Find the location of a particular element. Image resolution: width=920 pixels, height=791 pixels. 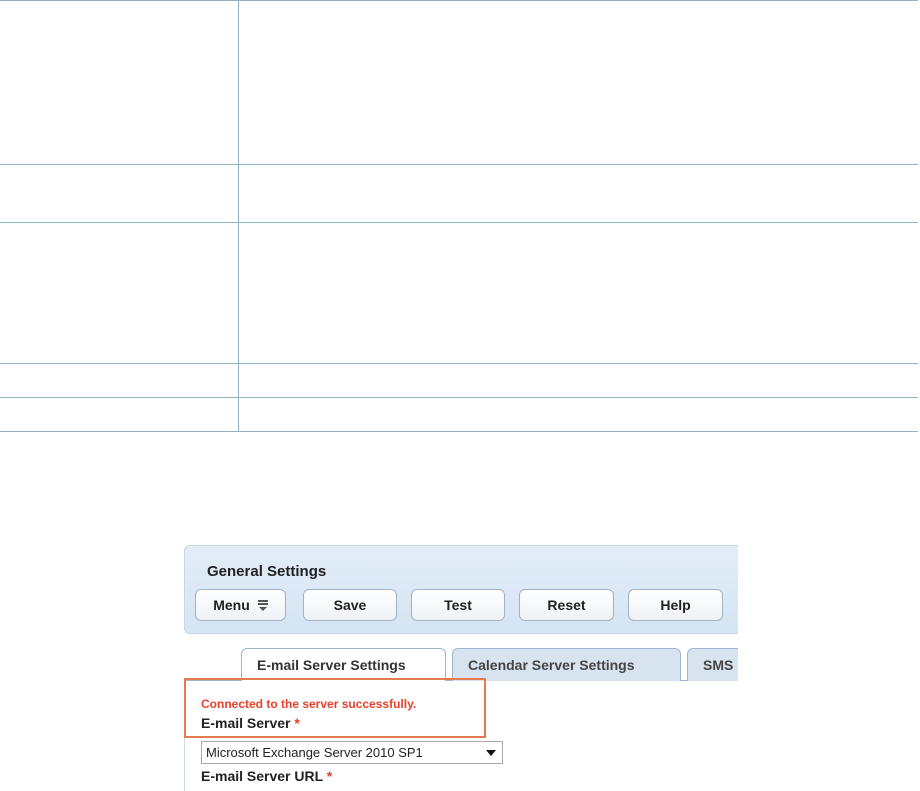

tab-label: SMS is located at coordinates (718, 665).